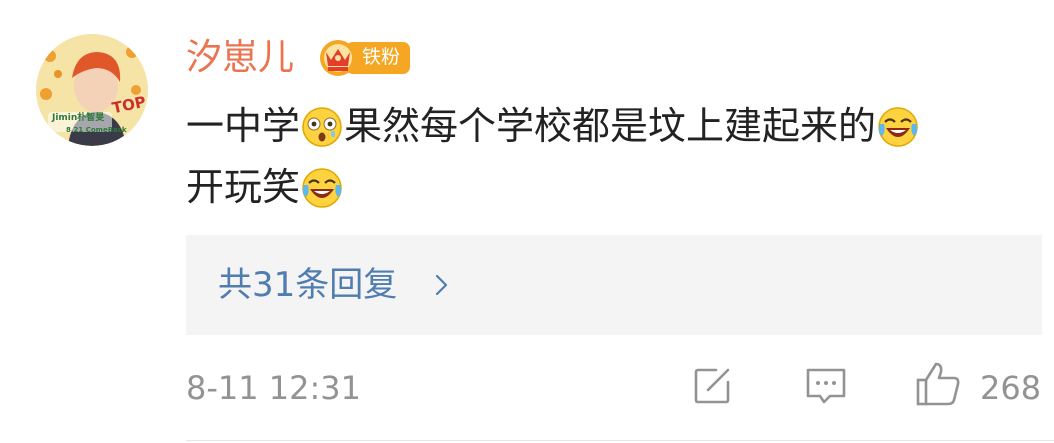 Image resolution: width=1054 pixels, height=443 pixels. I want to click on comment-text-line-1: 一中学 果然每个学校都是坟上建起来的, so click(553, 126).